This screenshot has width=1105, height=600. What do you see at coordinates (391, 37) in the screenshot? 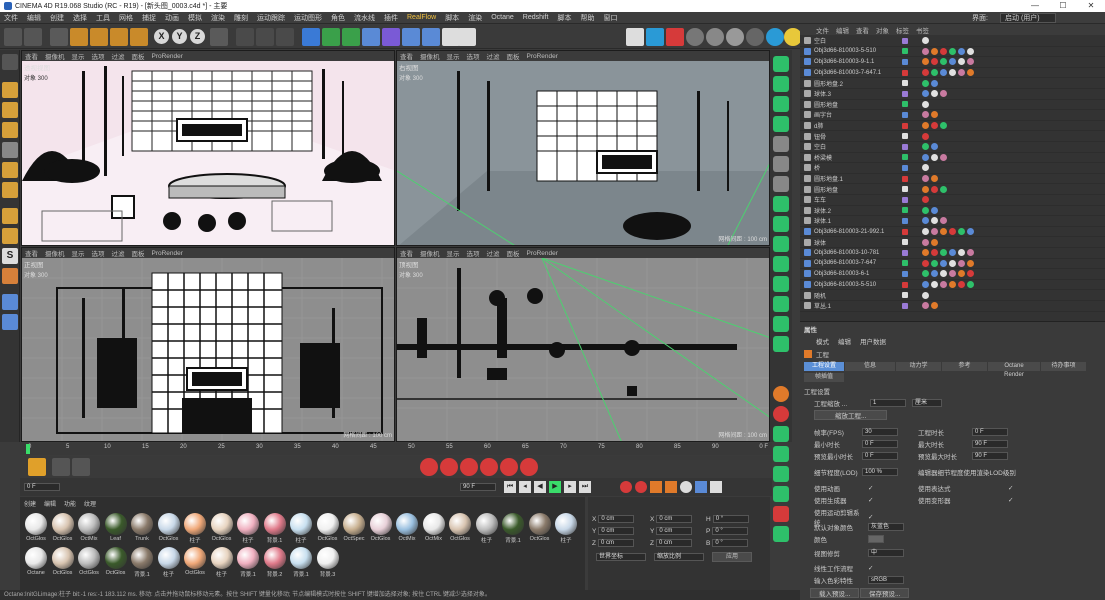
I see `deformer-icon` at bounding box center [391, 37].